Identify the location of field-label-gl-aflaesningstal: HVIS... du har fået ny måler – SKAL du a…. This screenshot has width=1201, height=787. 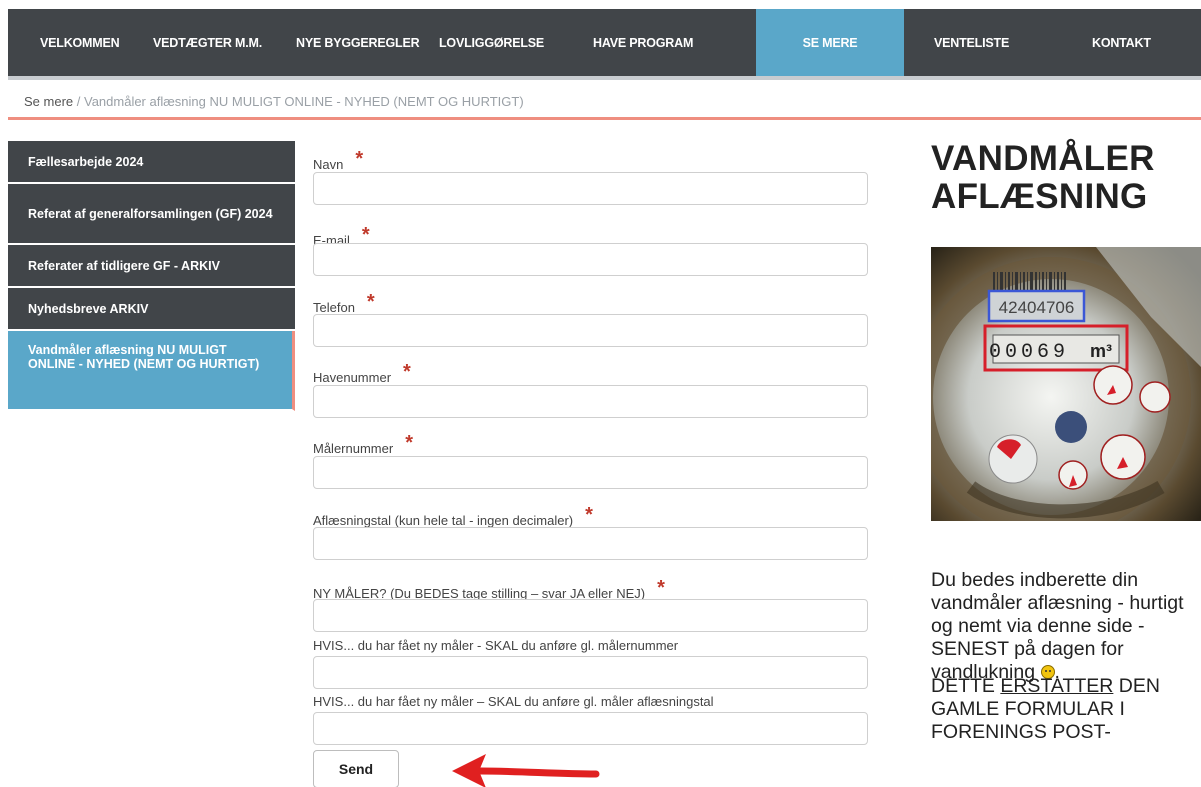
(513, 701).